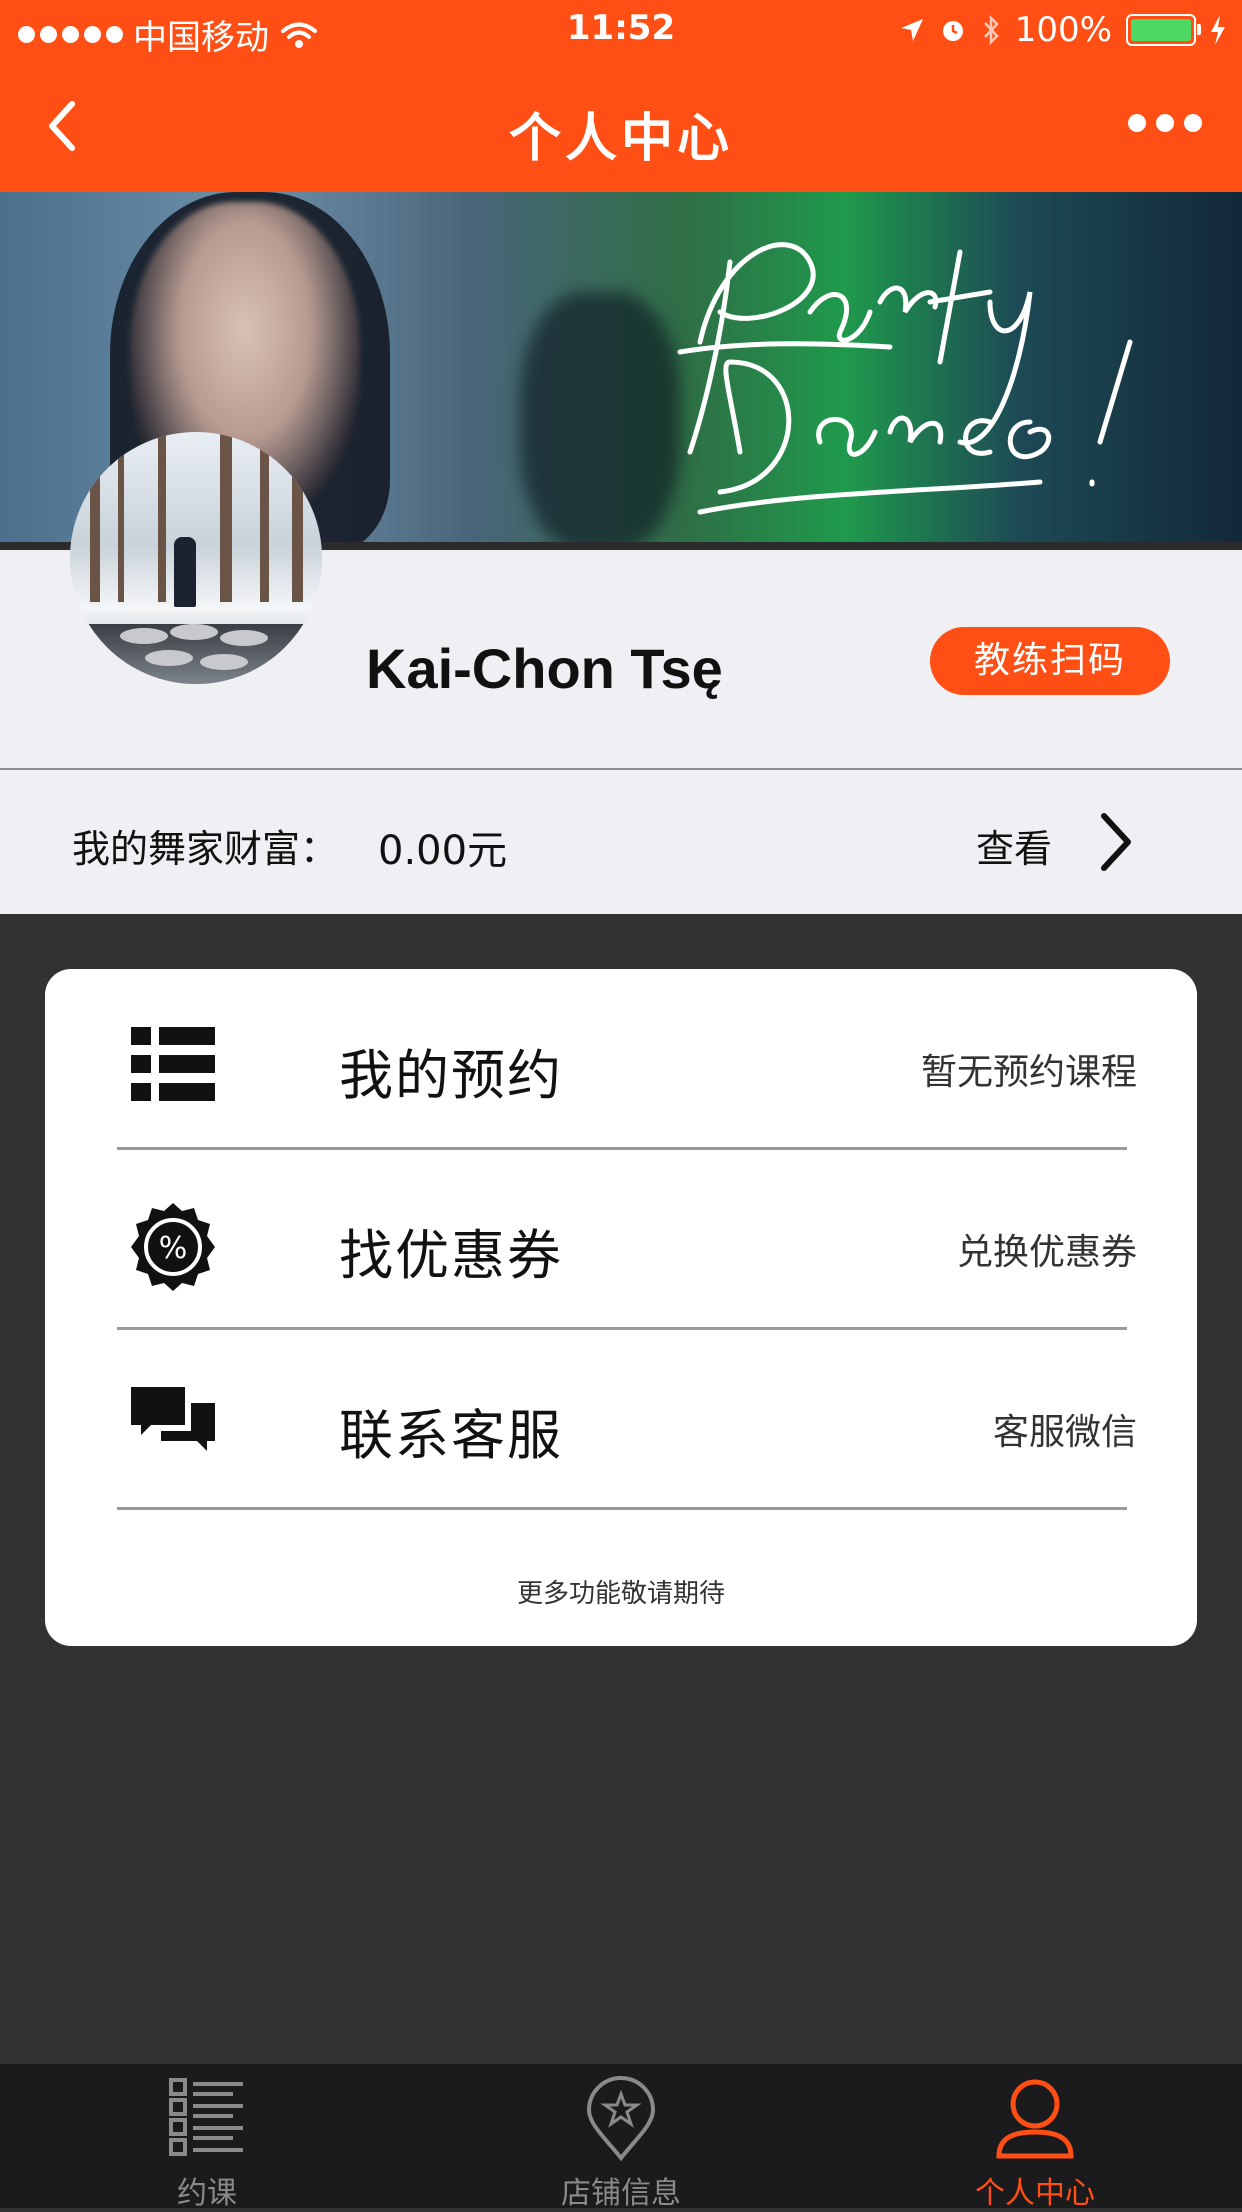 The width and height of the screenshot is (1242, 2212). What do you see at coordinates (905, 378) in the screenshot?
I see `banner-script-logo` at bounding box center [905, 378].